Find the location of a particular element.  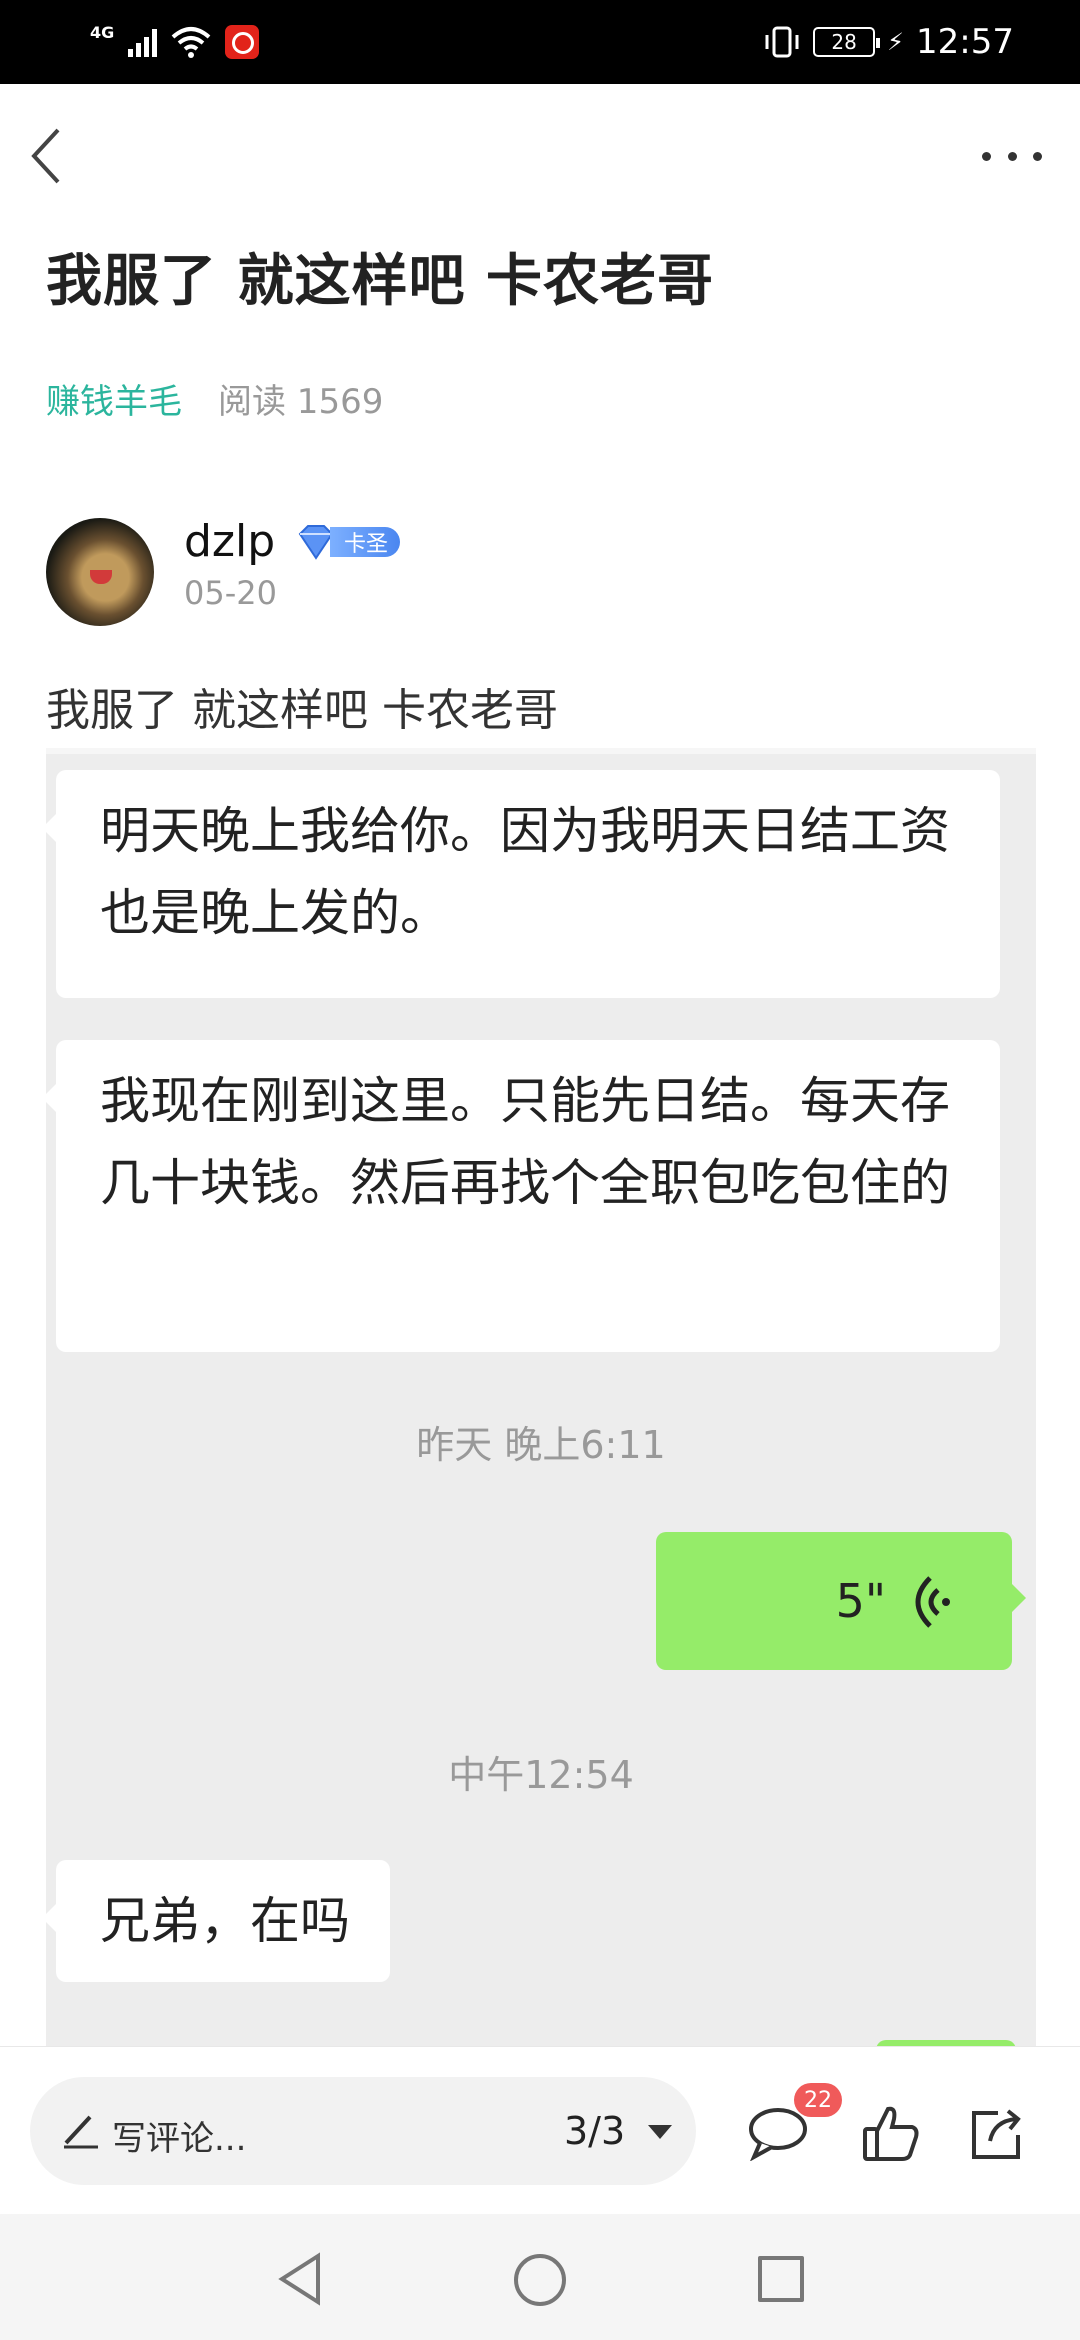

category-link: 赚钱羊毛 is located at coordinates (114, 398).